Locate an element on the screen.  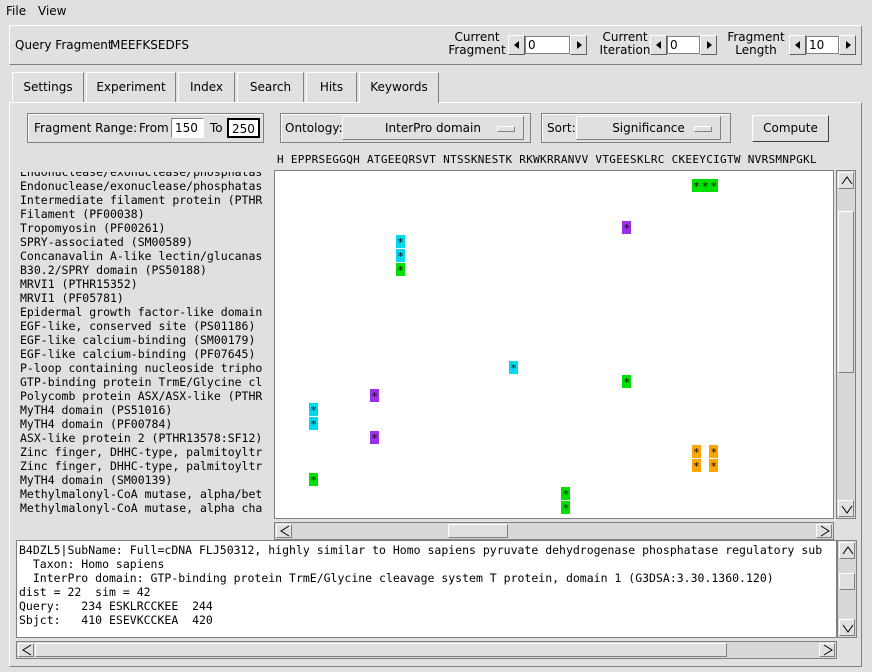
fragment-length-increment-button is located at coordinates (847, 45).